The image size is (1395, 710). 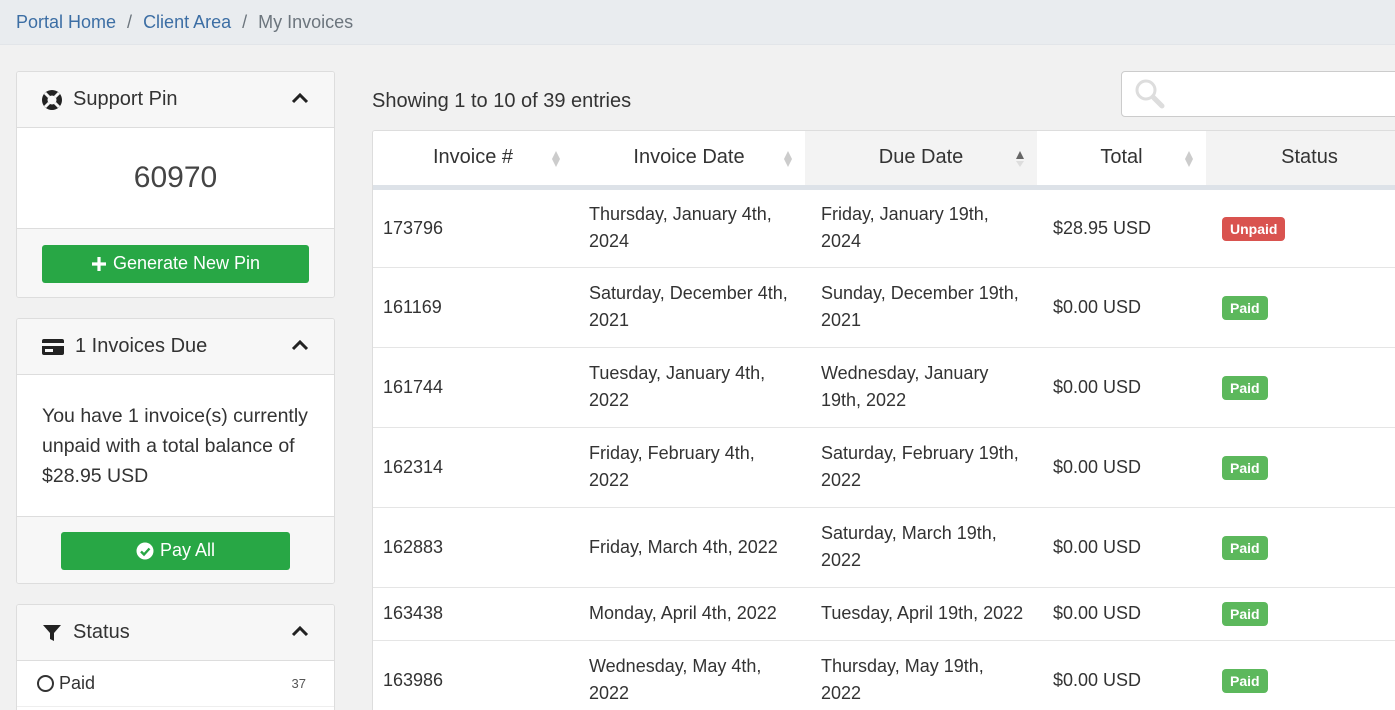 What do you see at coordinates (186, 263) in the screenshot?
I see `generate-new-pin-label: Generate New Pin` at bounding box center [186, 263].